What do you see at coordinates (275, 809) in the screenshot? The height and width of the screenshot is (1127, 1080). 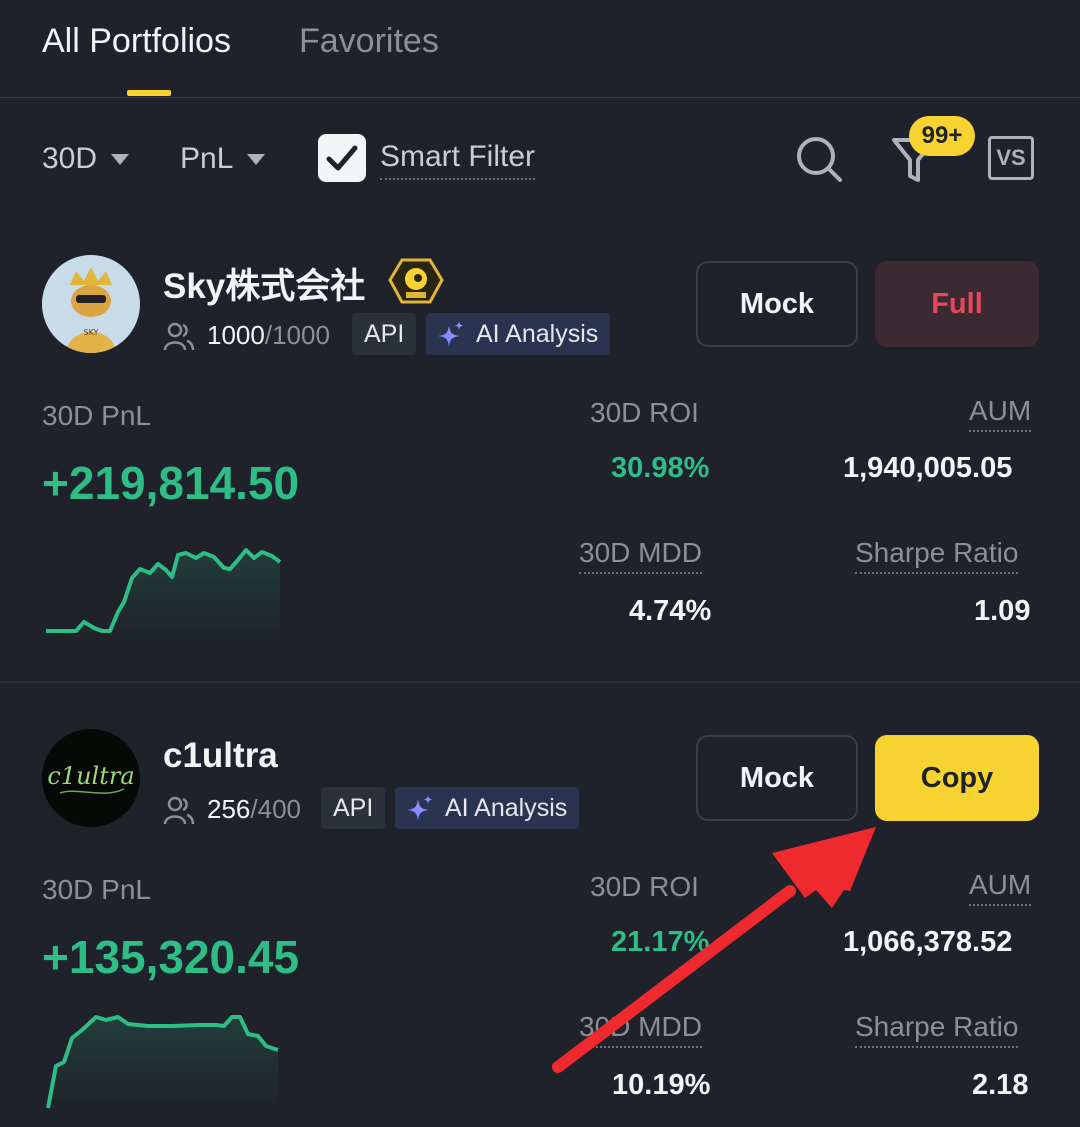 I see `copier-count-max: /400` at bounding box center [275, 809].